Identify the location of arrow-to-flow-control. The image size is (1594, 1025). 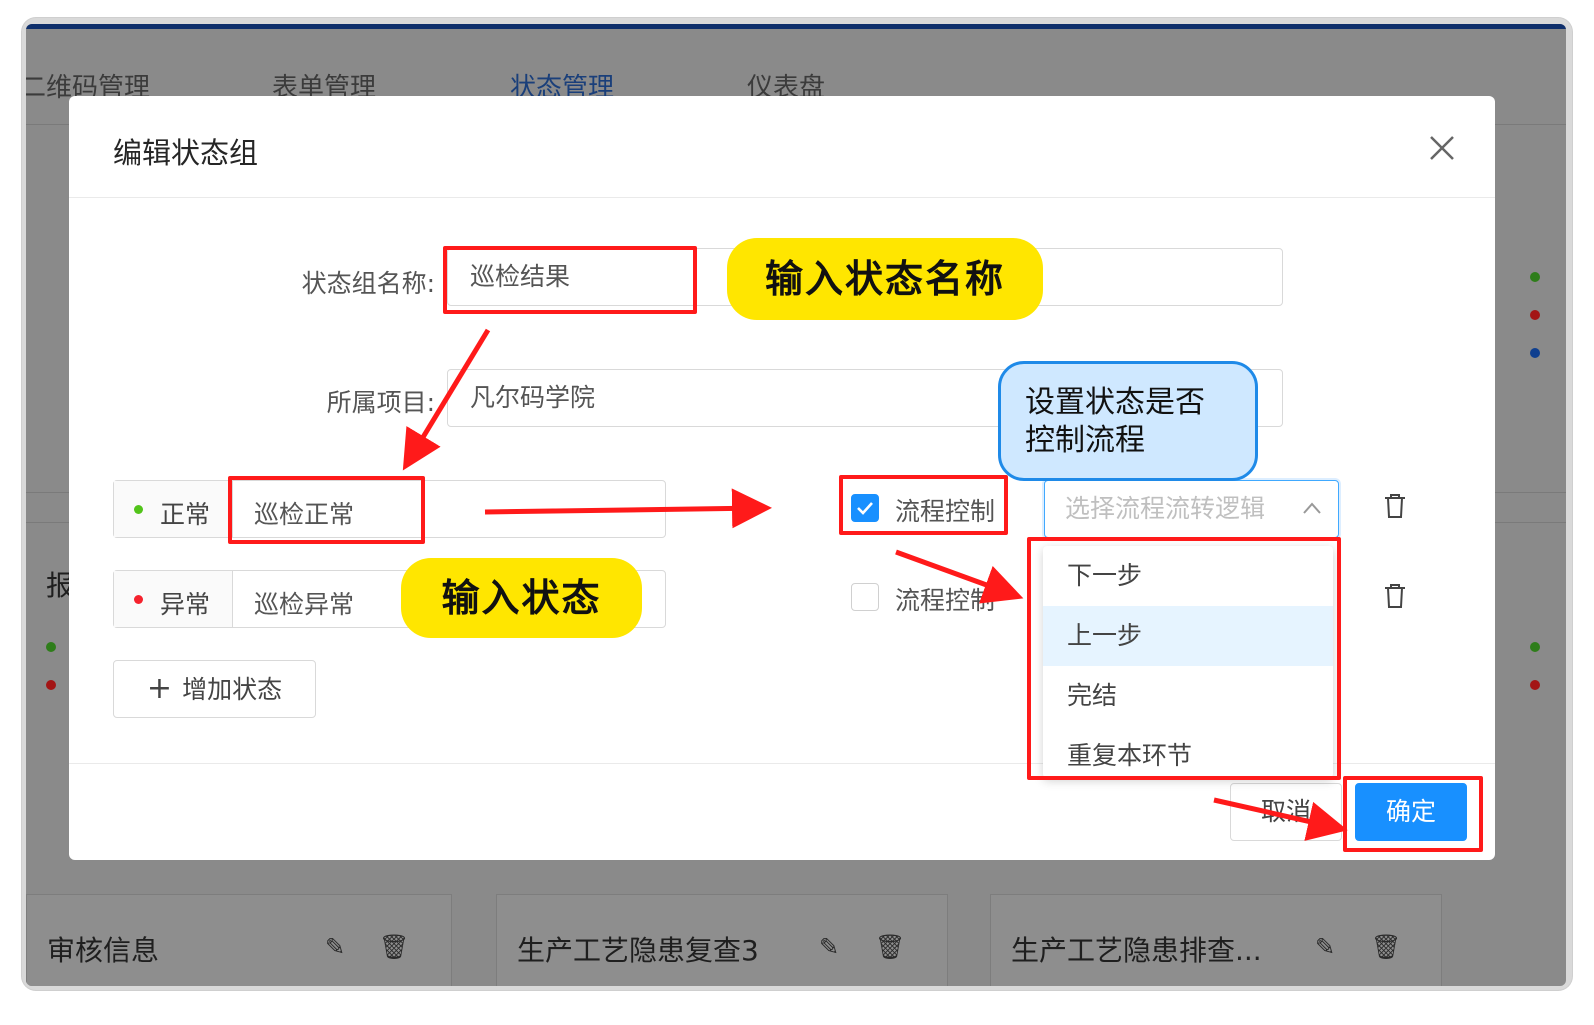
(628, 508).